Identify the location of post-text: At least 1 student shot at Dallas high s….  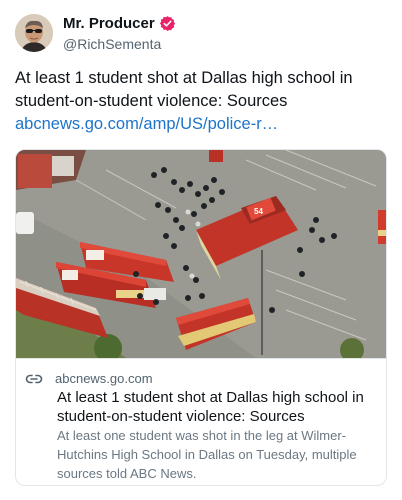
(184, 89).